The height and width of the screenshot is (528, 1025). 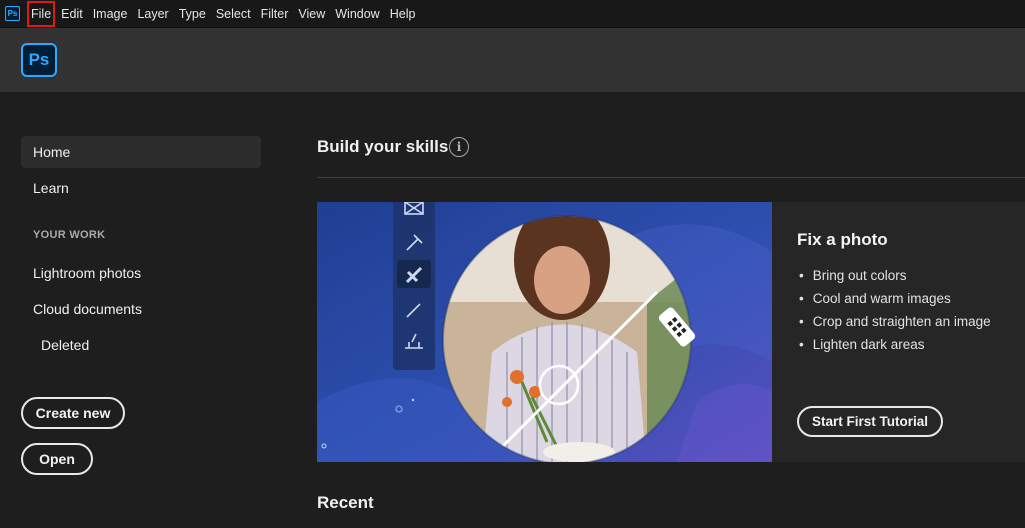 I want to click on sidebar-item-lightroom-photos: Lightroom photos, so click(x=141, y=273).